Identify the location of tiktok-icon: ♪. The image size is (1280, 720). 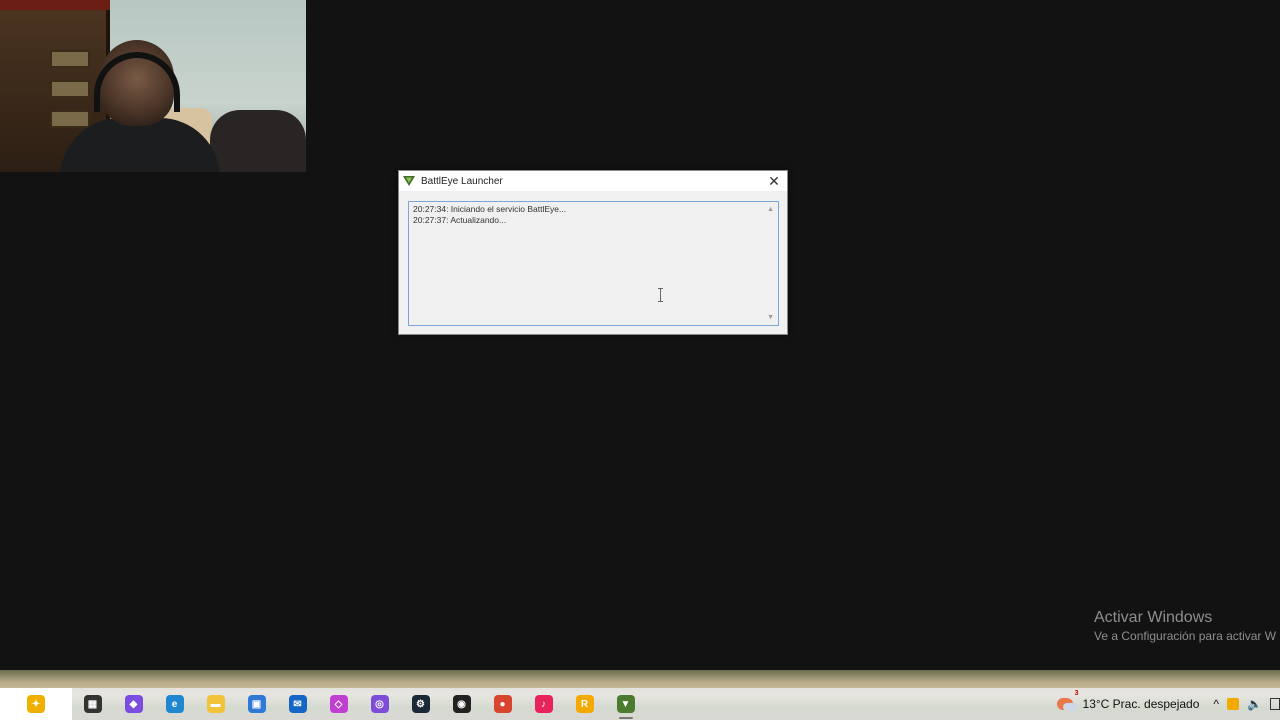
(543, 704).